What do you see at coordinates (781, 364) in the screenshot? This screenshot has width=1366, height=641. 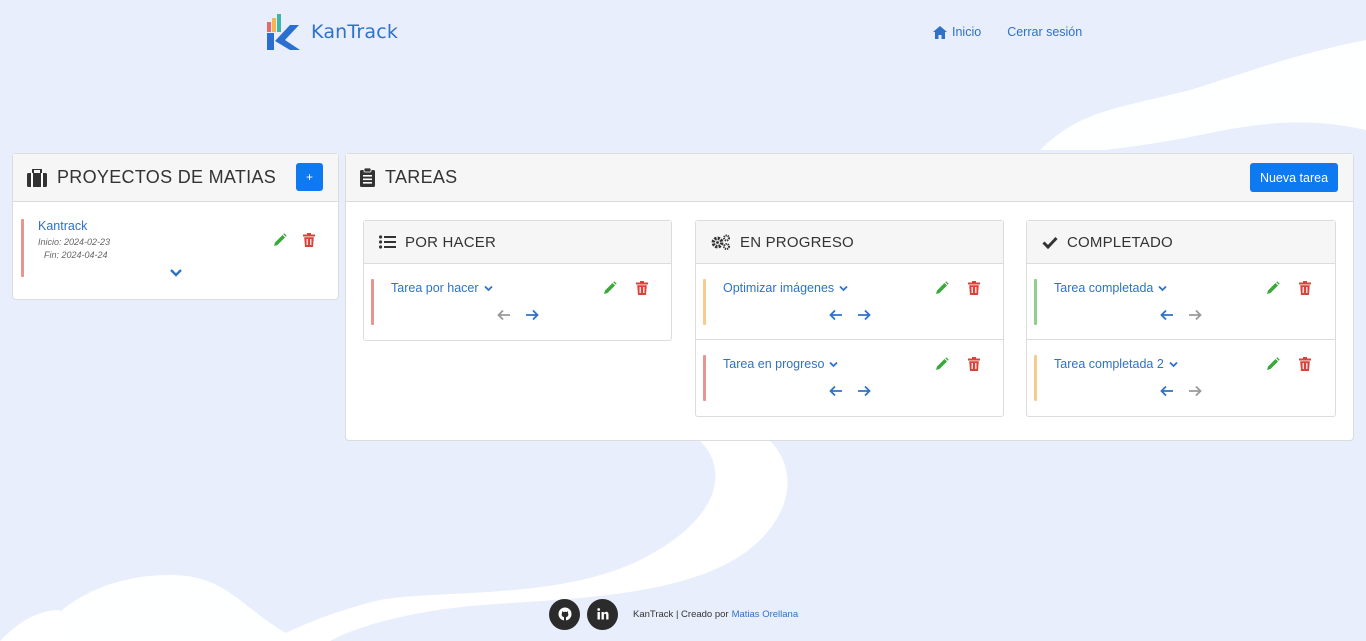 I see `task-title: Tarea en progreso` at bounding box center [781, 364].